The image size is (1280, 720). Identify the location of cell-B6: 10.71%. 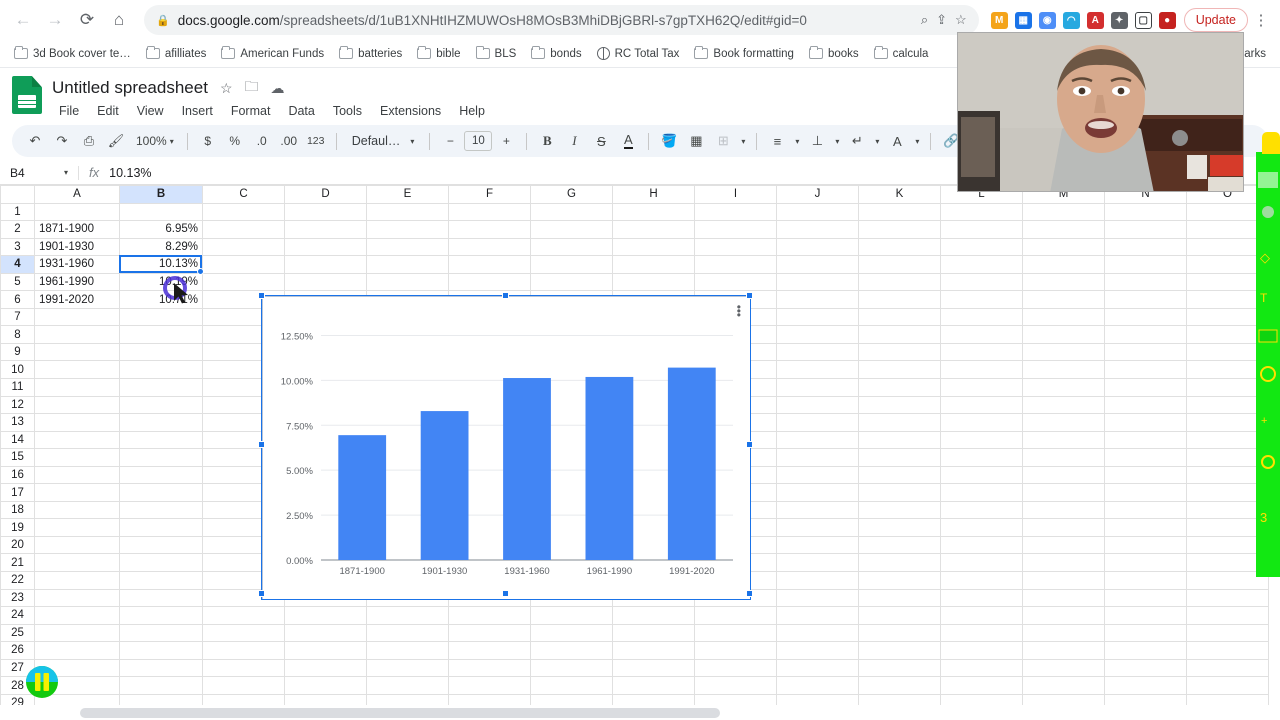
(161, 299).